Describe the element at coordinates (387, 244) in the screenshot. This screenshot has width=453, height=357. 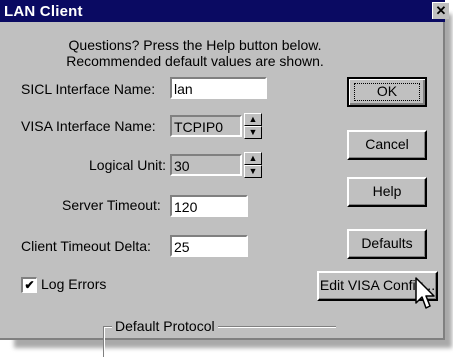
I see `defaults-button: Defaults` at that location.